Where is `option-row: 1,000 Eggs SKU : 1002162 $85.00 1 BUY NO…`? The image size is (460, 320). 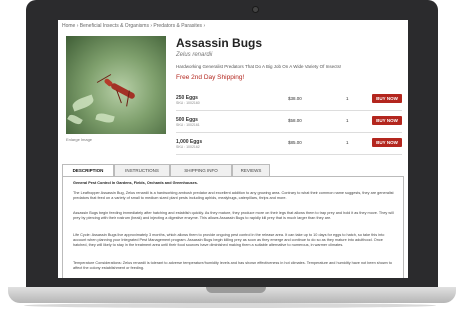
option-row: 1,000 Eggs SKU : 1002162 $85.00 1 BUY NO… is located at coordinates (289, 145).